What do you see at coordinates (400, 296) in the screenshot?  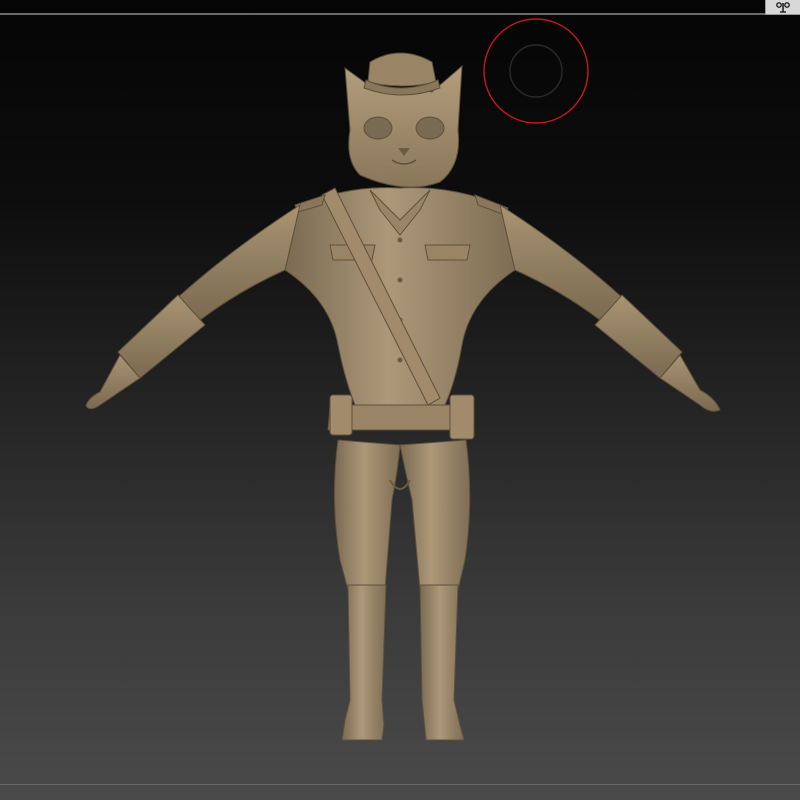 I see `torso` at bounding box center [400, 296].